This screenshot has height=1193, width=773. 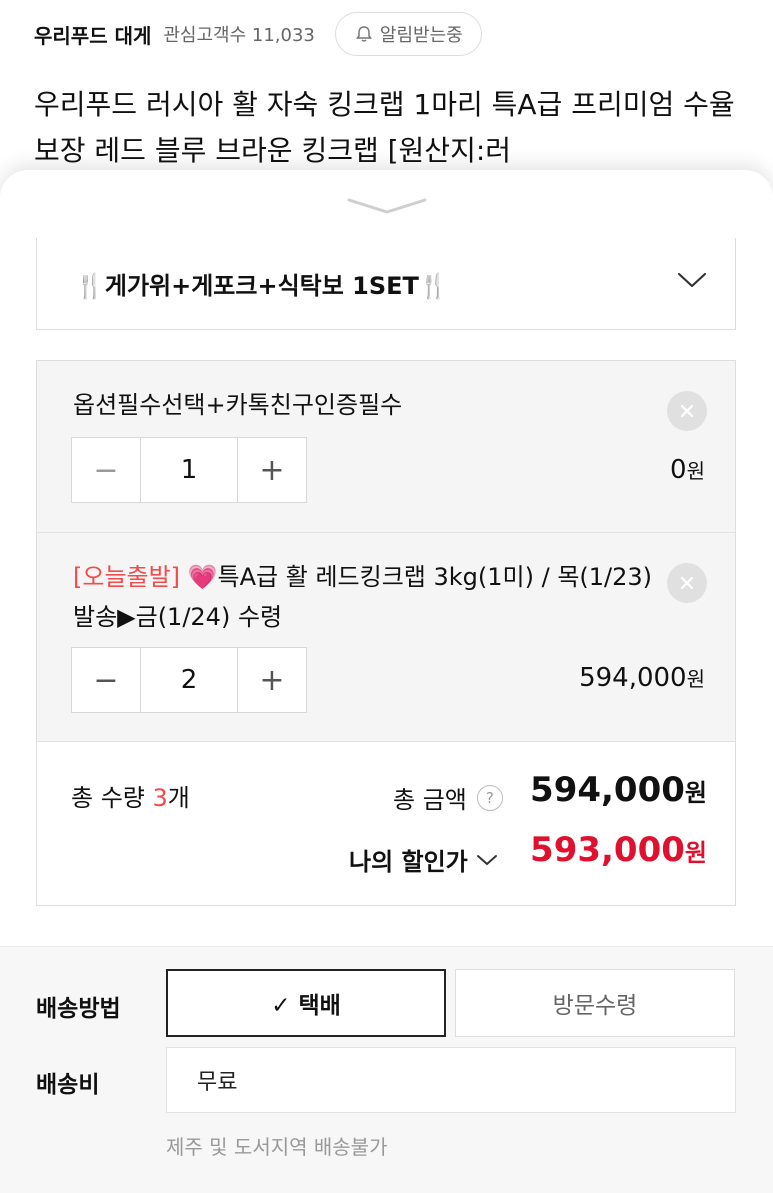 What do you see at coordinates (262, 286) in the screenshot?
I see `gift-option-label: 🍴게가위+게포크+식탁보 1SET🍴` at bounding box center [262, 286].